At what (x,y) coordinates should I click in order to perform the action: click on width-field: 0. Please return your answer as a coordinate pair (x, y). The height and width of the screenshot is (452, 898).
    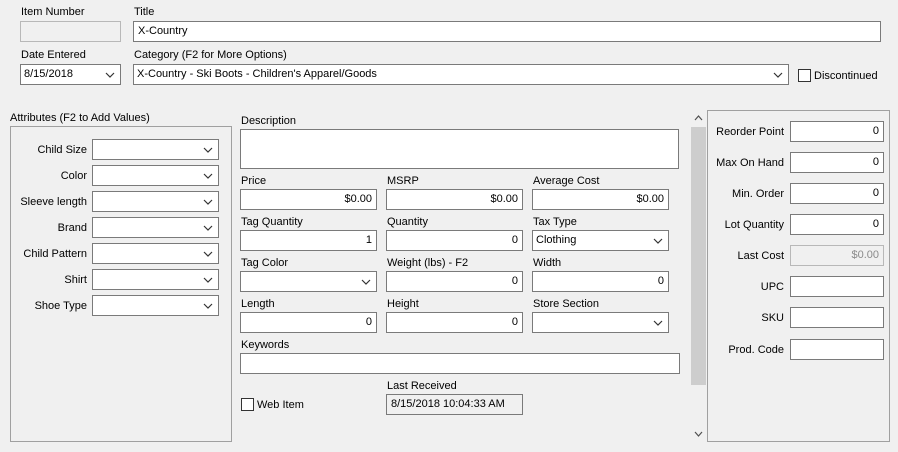
    Looking at the image, I should click on (600, 281).